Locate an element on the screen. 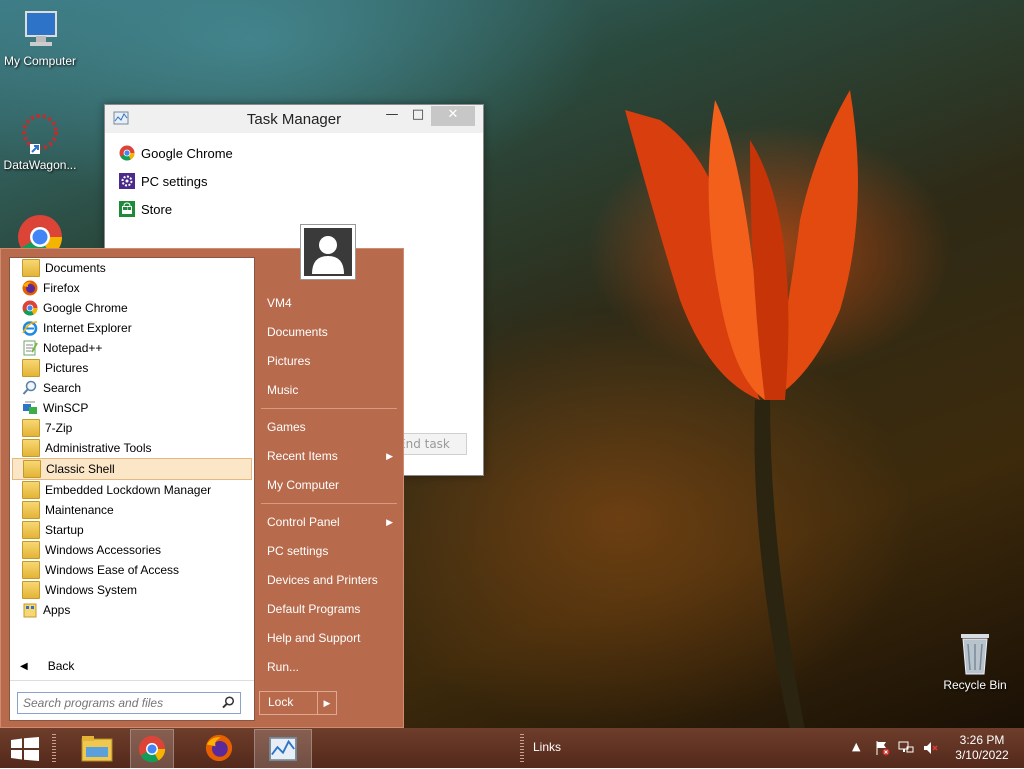 This screenshot has height=769, width=1024. search-box is located at coordinates (129, 703).